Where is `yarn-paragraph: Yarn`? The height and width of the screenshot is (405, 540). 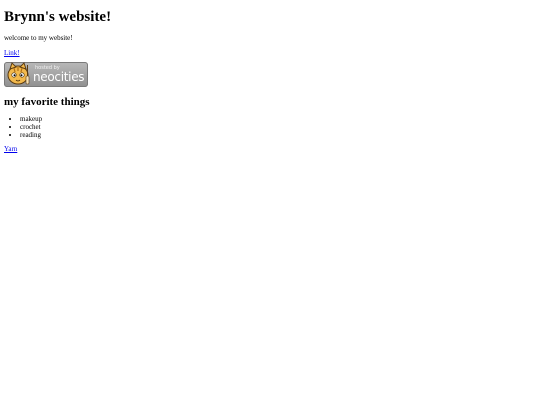 yarn-paragraph: Yarn is located at coordinates (269, 149).